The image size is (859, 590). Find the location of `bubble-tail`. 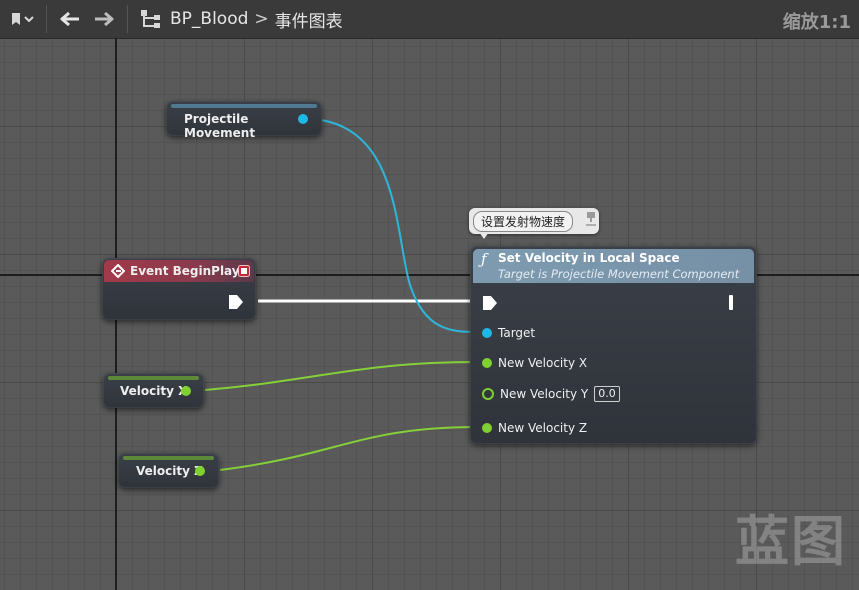

bubble-tail is located at coordinates (484, 235).